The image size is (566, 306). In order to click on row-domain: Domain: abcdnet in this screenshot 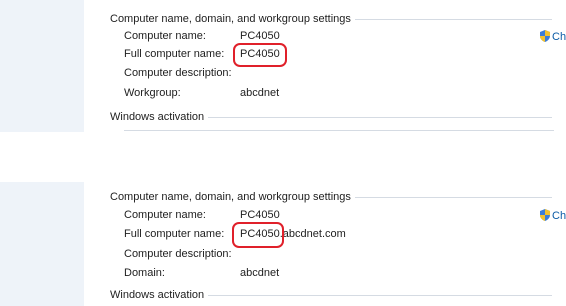, I will do `click(334, 273)`.